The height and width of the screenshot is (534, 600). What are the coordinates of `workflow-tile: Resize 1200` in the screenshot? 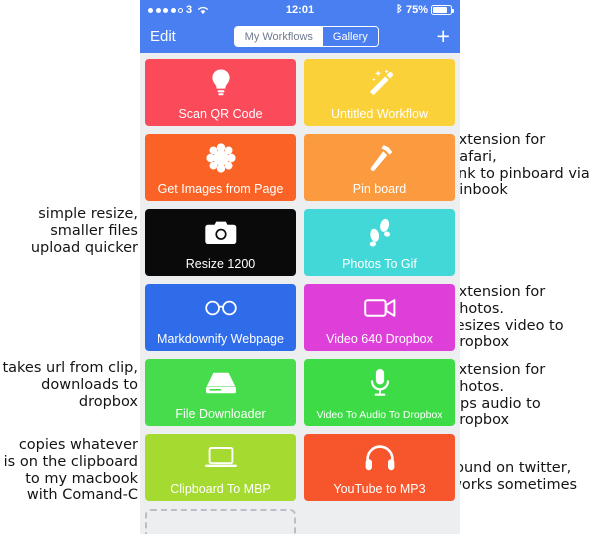 It's located at (220, 242).